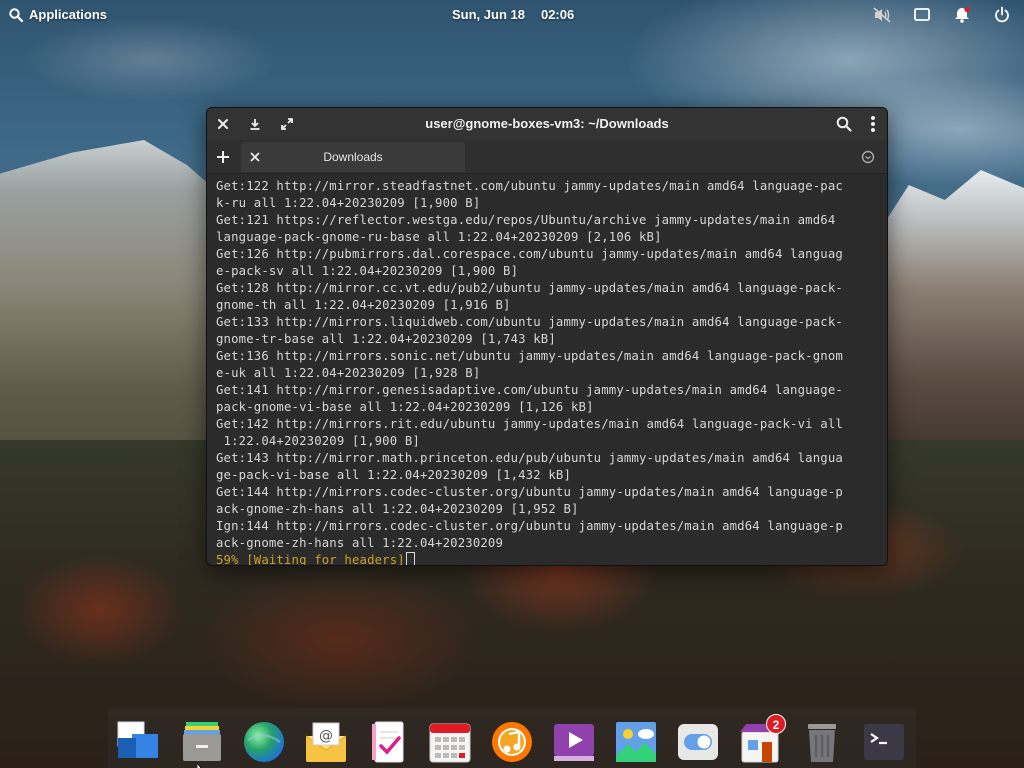 The height and width of the screenshot is (768, 1024). I want to click on more-menu-icon, so click(873, 124).